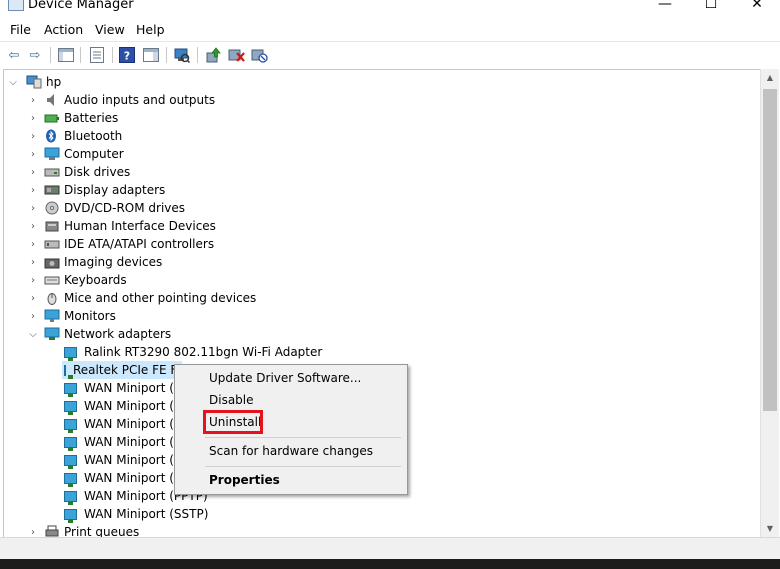 This screenshot has height=569, width=780. What do you see at coordinates (757, 8) in the screenshot?
I see `close-button: ✕` at bounding box center [757, 8].